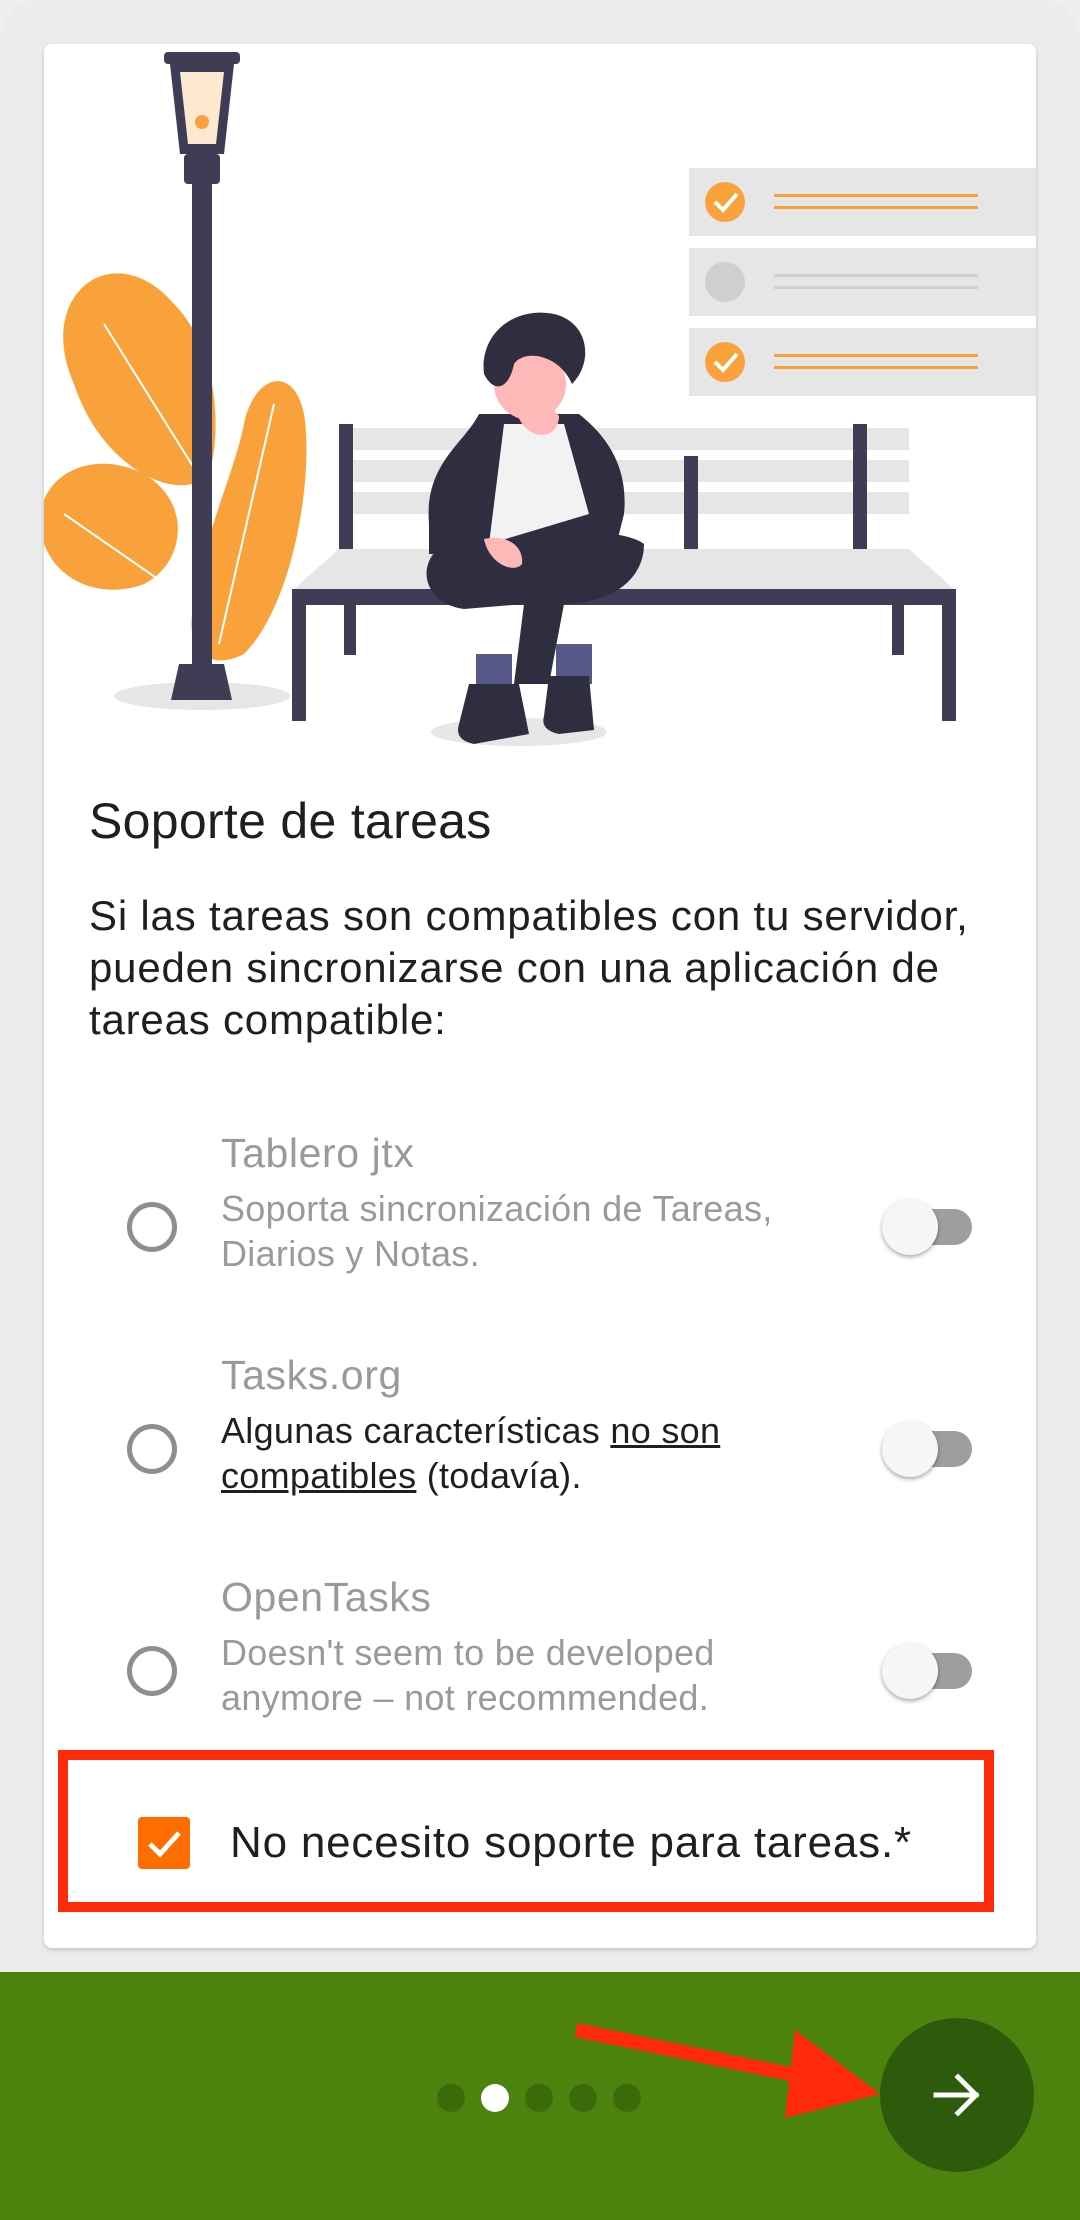  I want to click on page-title: Soporte de tareas, so click(290, 821).